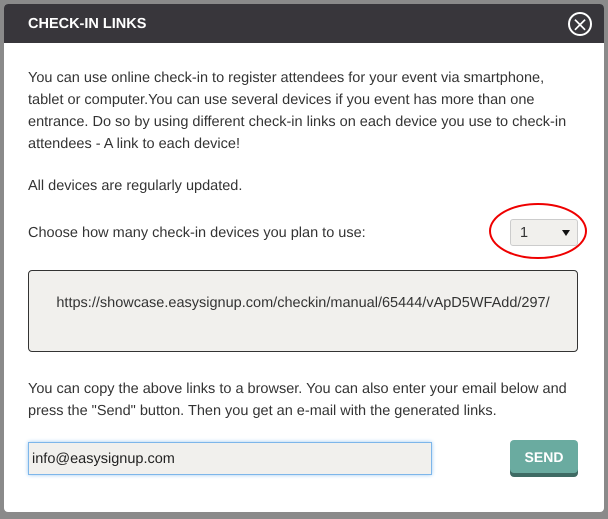 Image resolution: width=608 pixels, height=519 pixels. I want to click on intro-paragraph: You can use online check-in to register attendees for your event via smartphone, tablet or computer.You can use several devices if you event has more than one entrance. Do so by using different check-in links on each device you use to check-in attendees - A link to each device!, so click(298, 111).